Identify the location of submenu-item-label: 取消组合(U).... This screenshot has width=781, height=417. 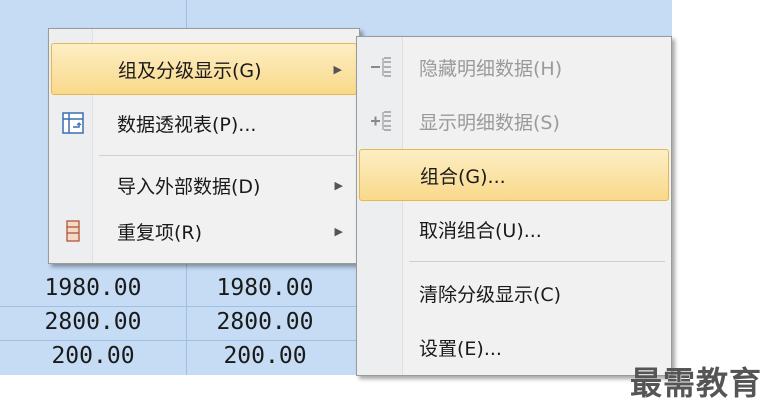
(480, 230).